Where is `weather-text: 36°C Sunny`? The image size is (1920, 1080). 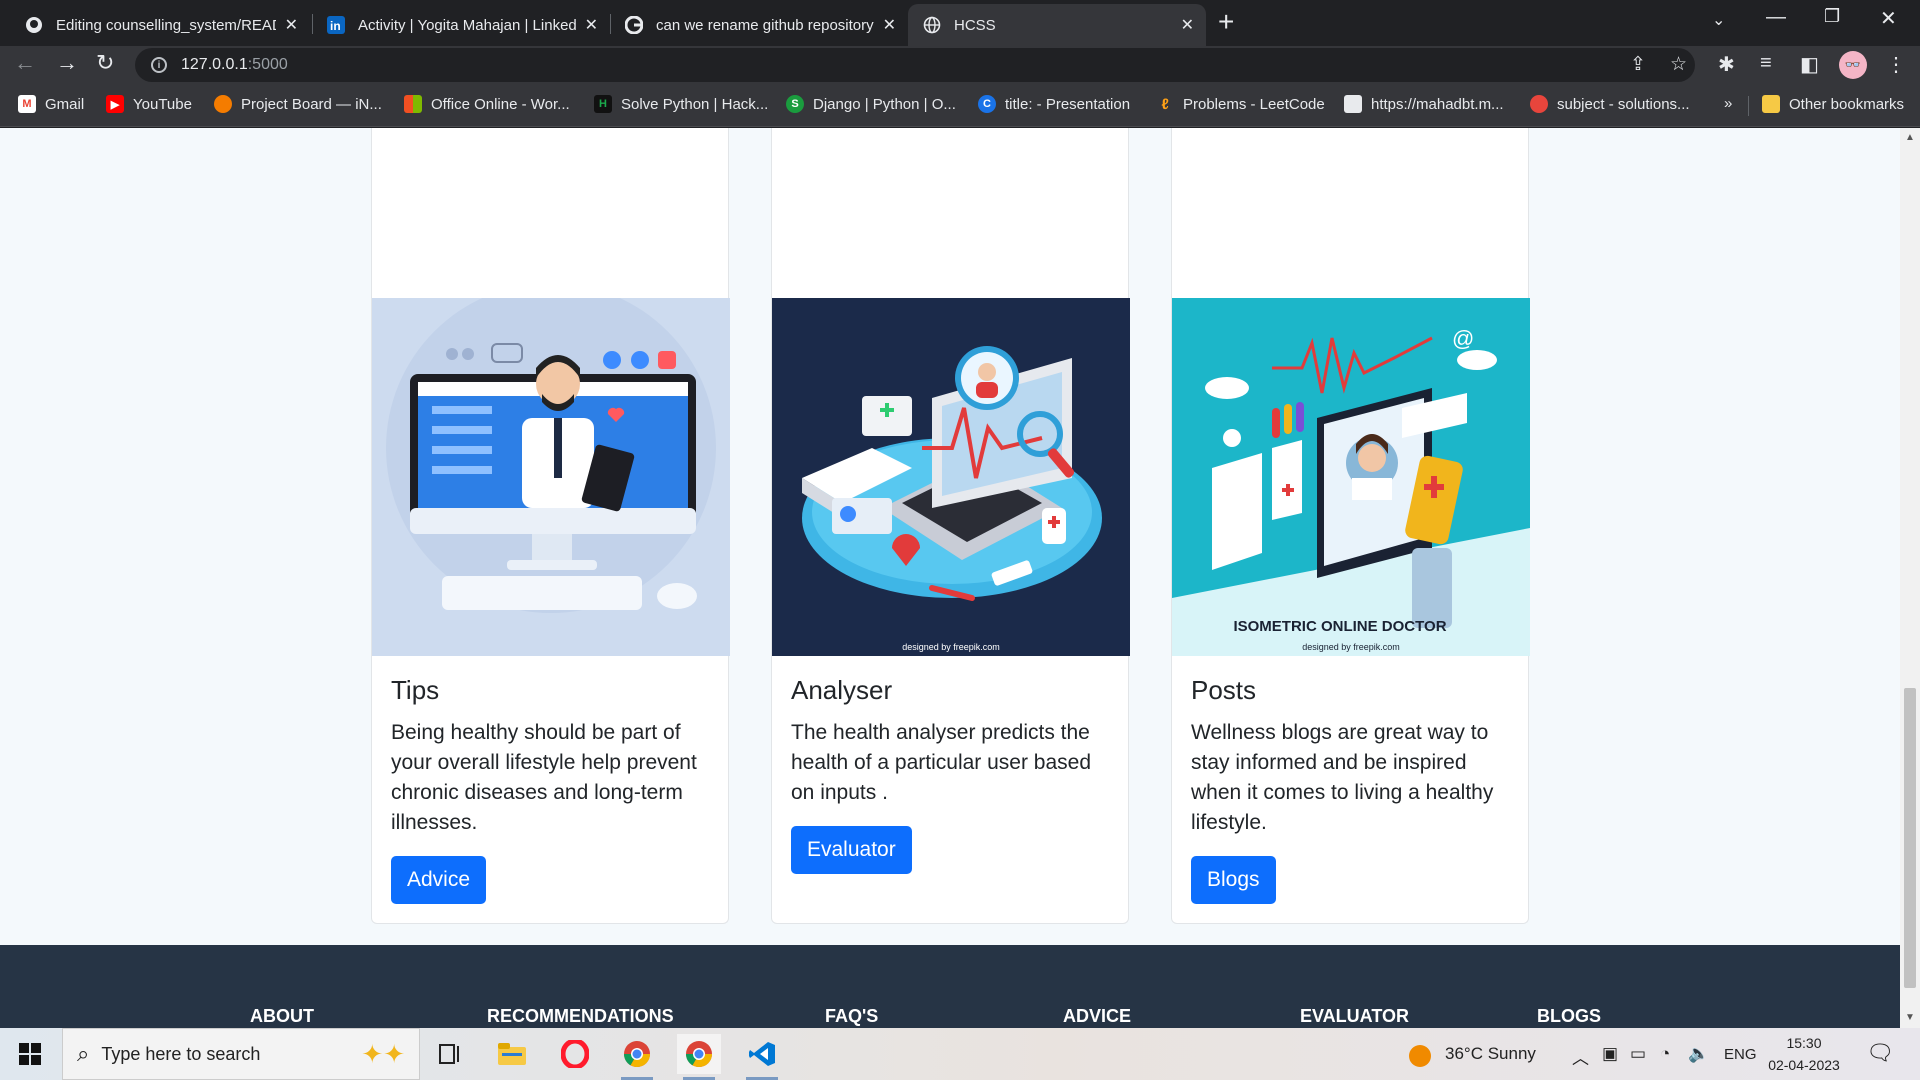 weather-text: 36°C Sunny is located at coordinates (1490, 1054).